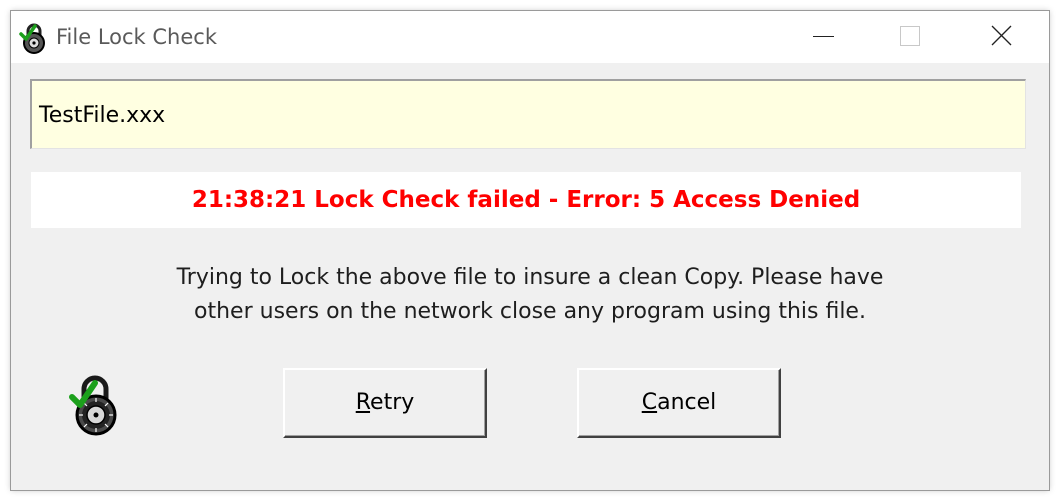 The image size is (1058, 502). I want to click on file-name-field: TestFile.xxx, so click(528, 114).